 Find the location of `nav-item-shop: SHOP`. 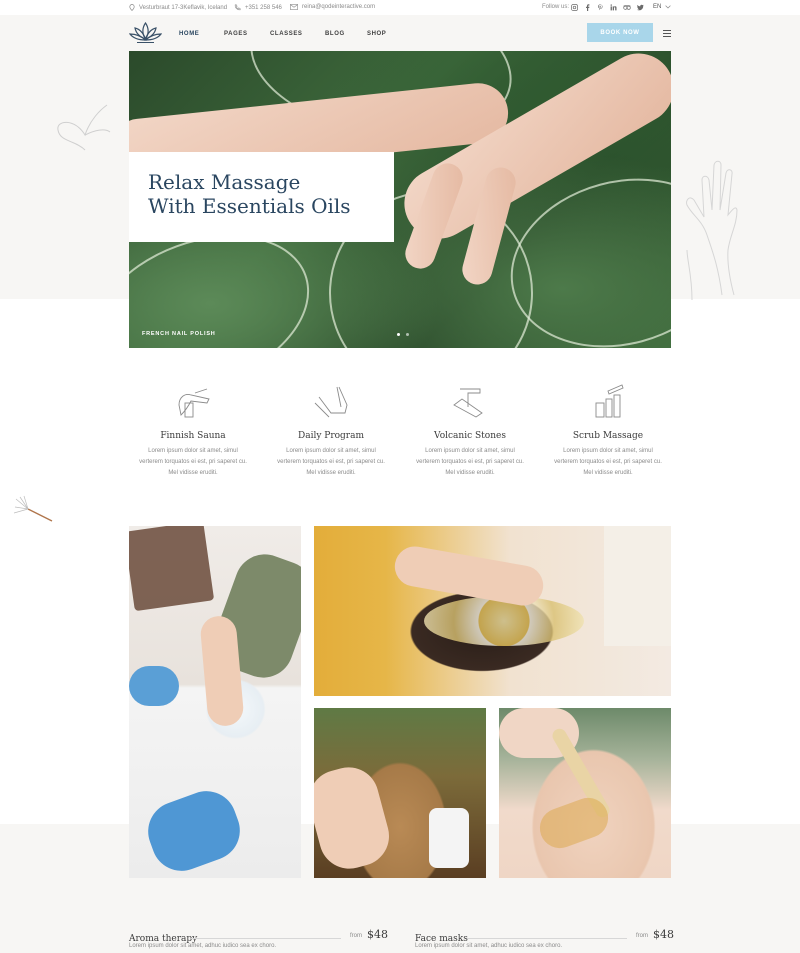

nav-item-shop: SHOP is located at coordinates (387, 34).